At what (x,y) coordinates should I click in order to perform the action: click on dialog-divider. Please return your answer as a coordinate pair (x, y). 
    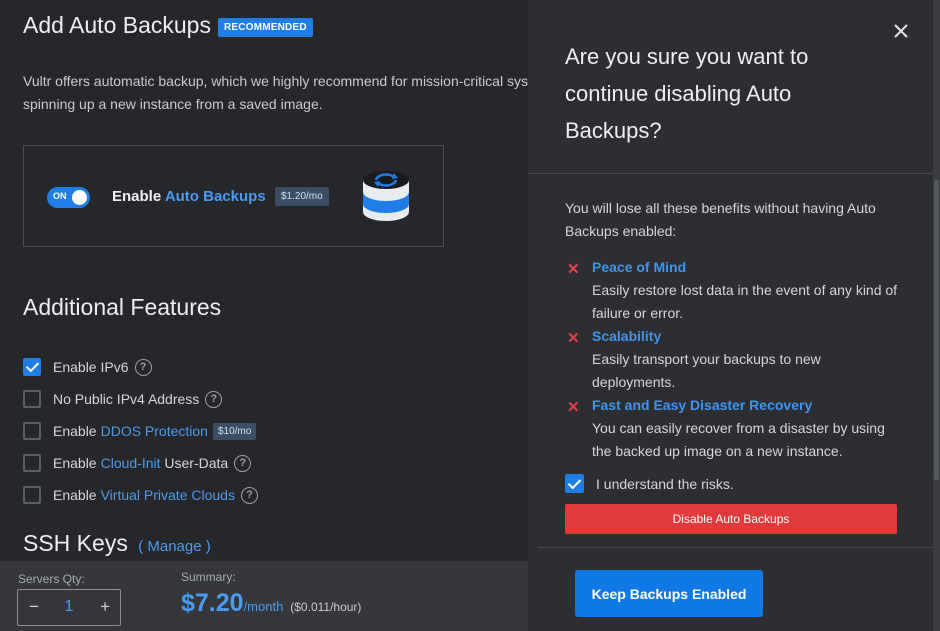
    Looking at the image, I should click on (734, 173).